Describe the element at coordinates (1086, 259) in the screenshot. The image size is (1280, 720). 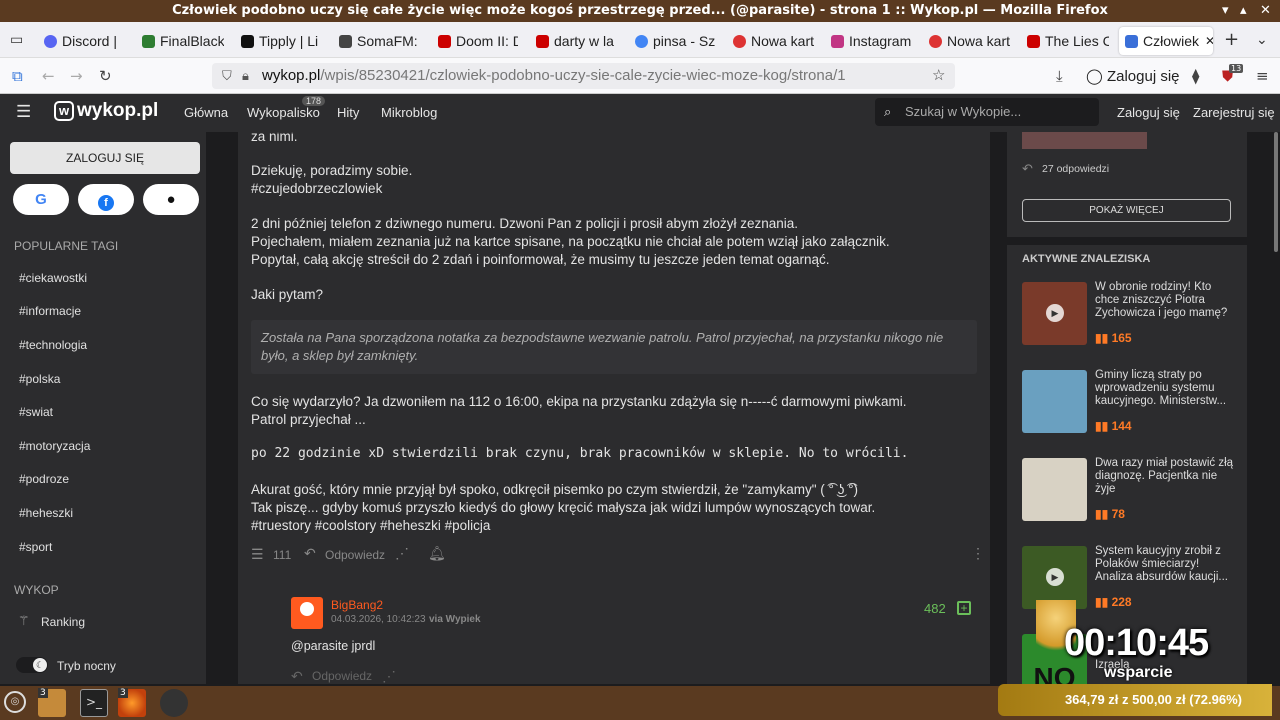
I see `active-findings-heading: AKTYWNE ZNALEZISKA` at that location.